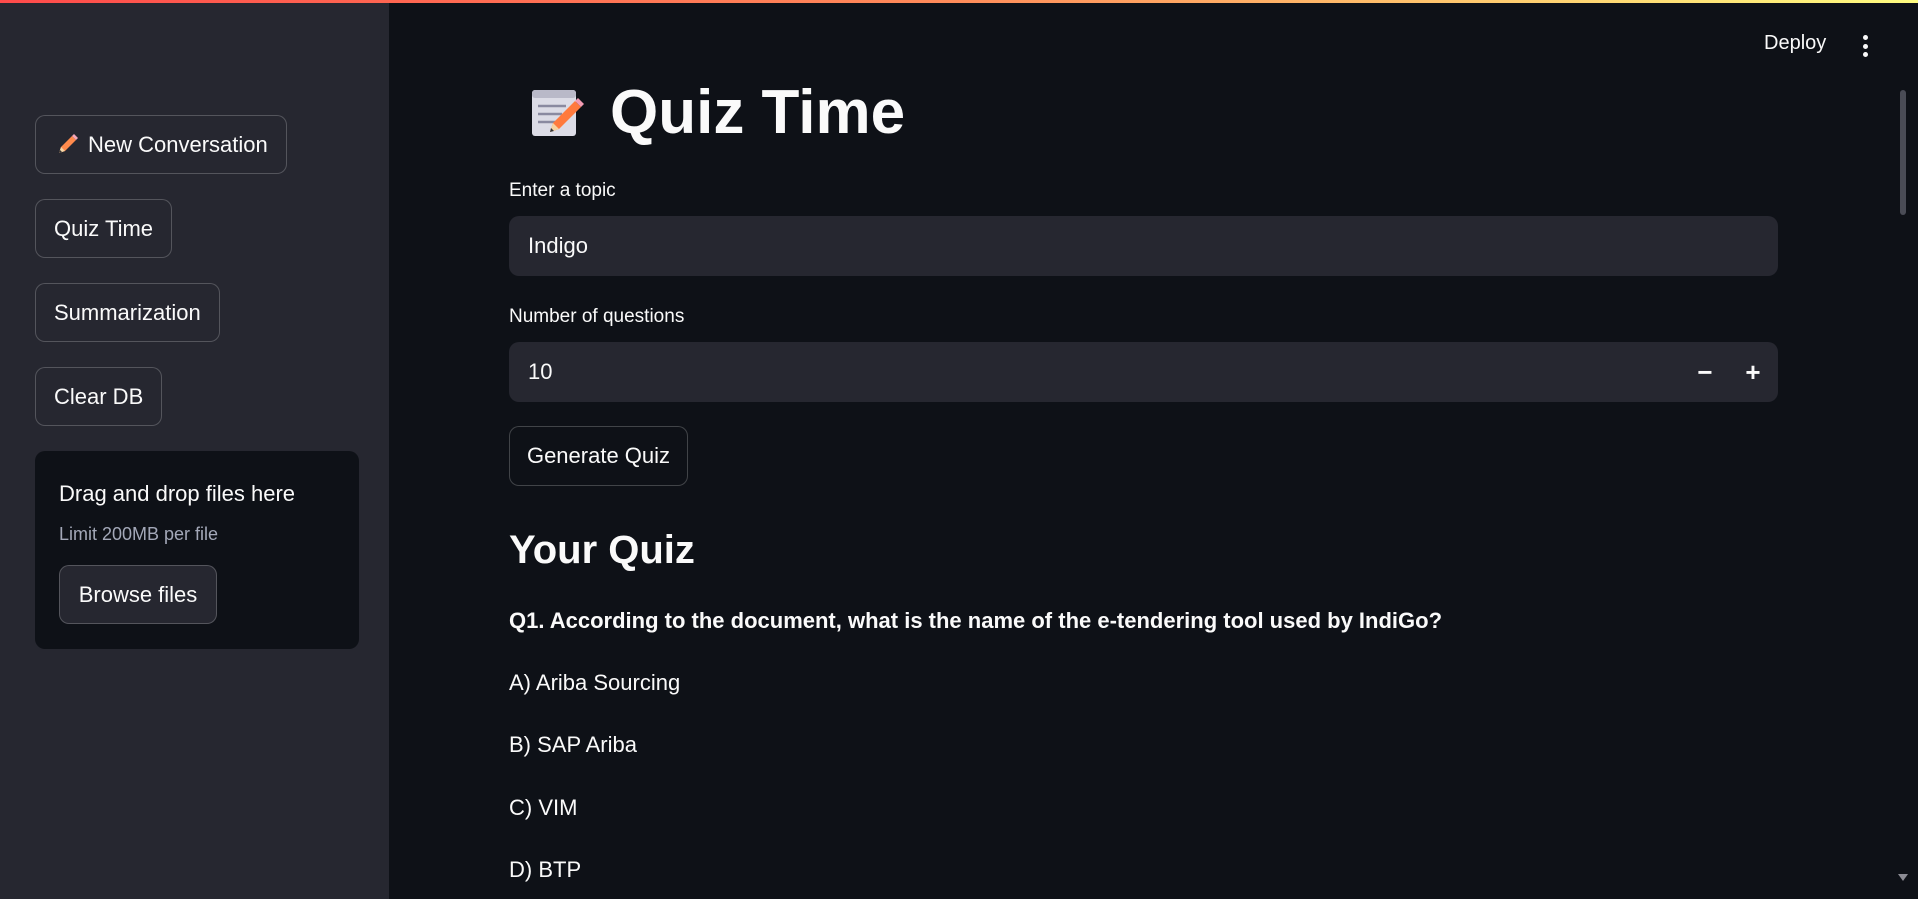 Image resolution: width=1918 pixels, height=899 pixels. What do you see at coordinates (595, 682) in the screenshot?
I see `quiz-option: A) Ariba Sourcing` at bounding box center [595, 682].